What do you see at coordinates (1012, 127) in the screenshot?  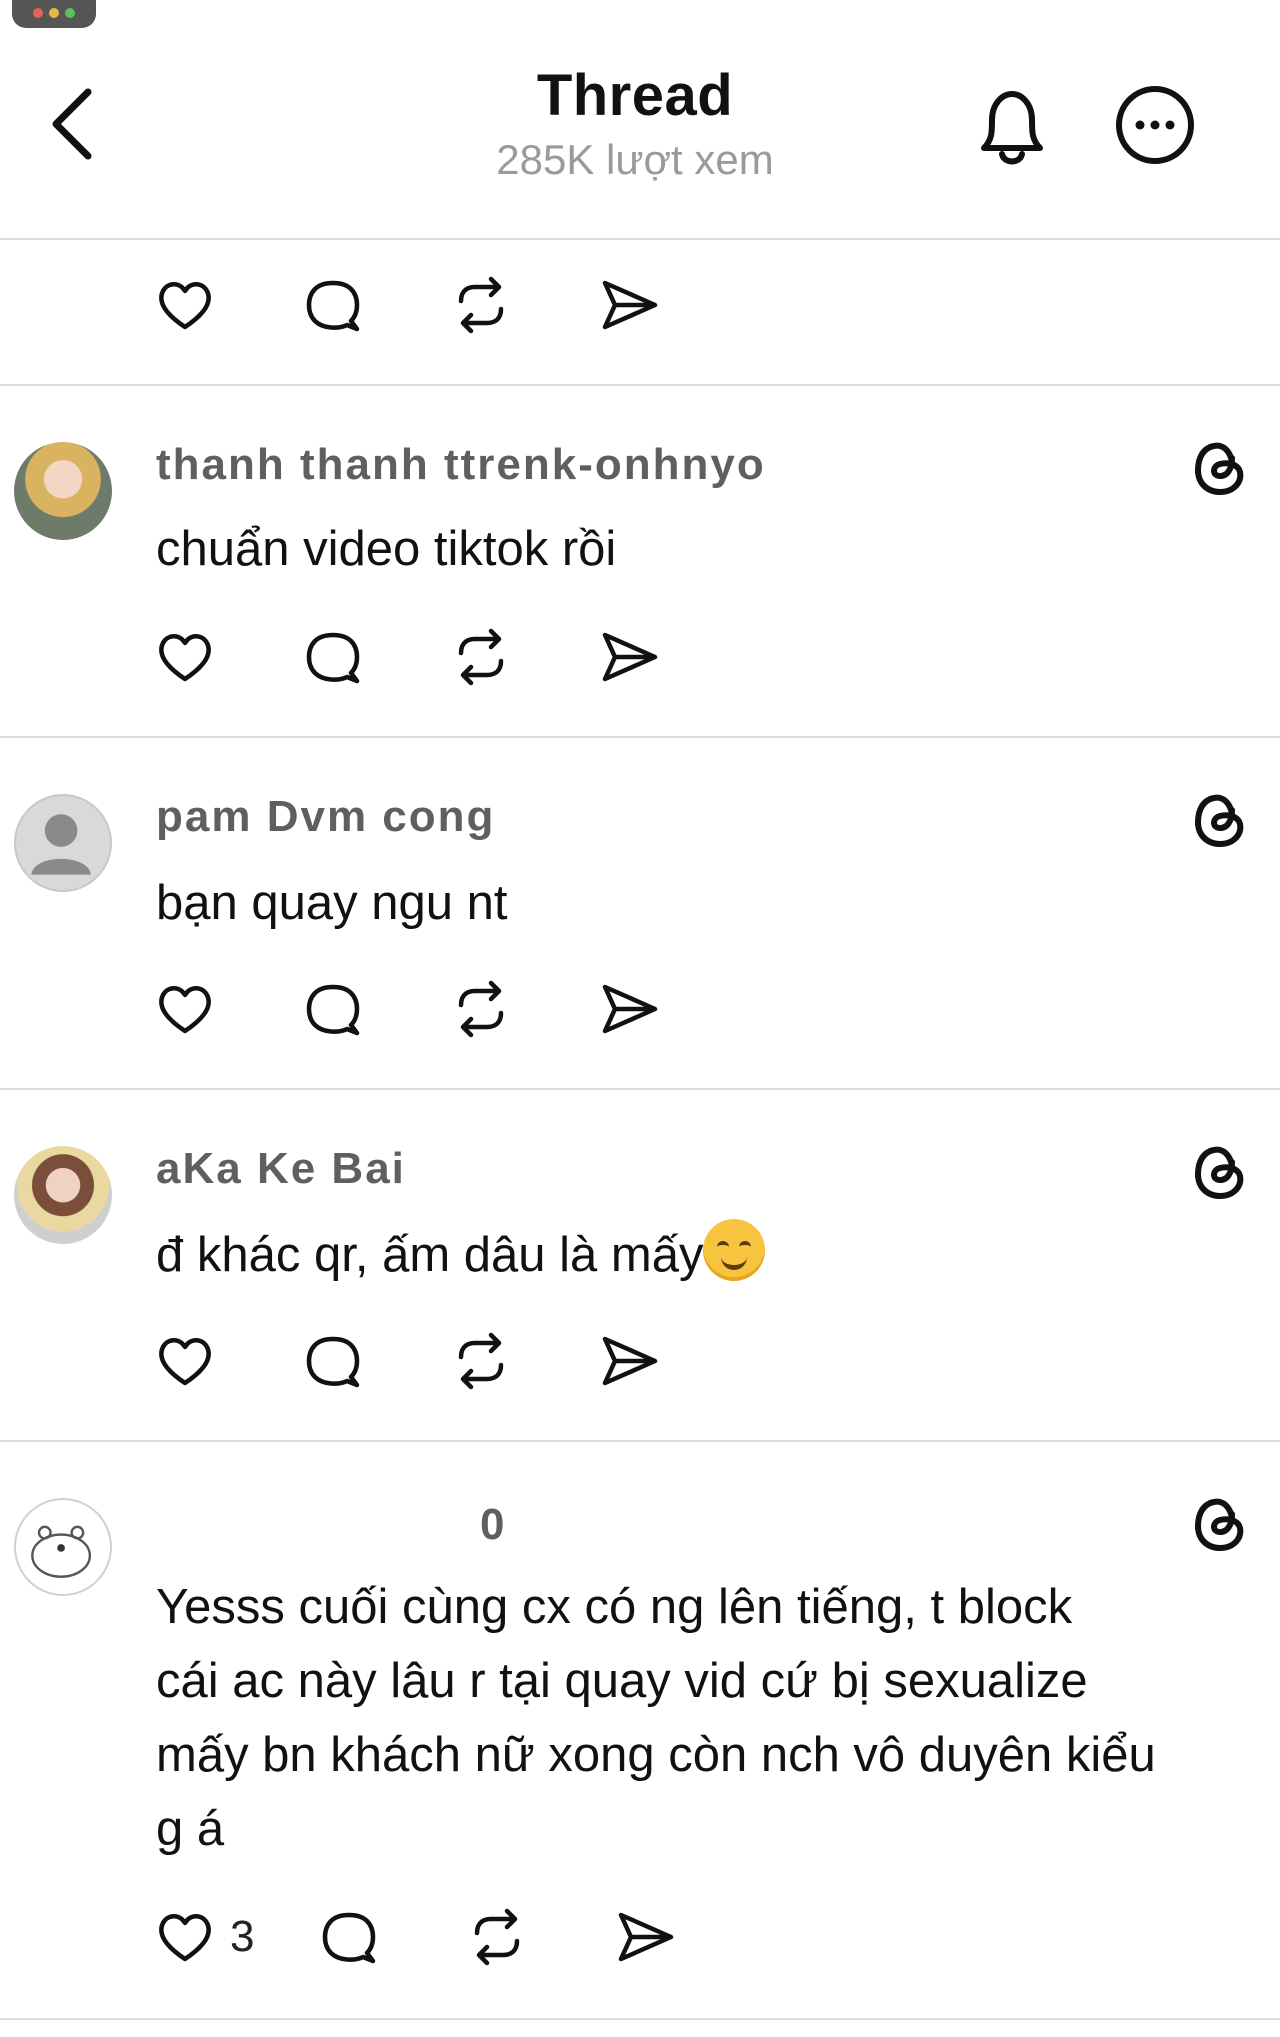 I see `bell-icon` at bounding box center [1012, 127].